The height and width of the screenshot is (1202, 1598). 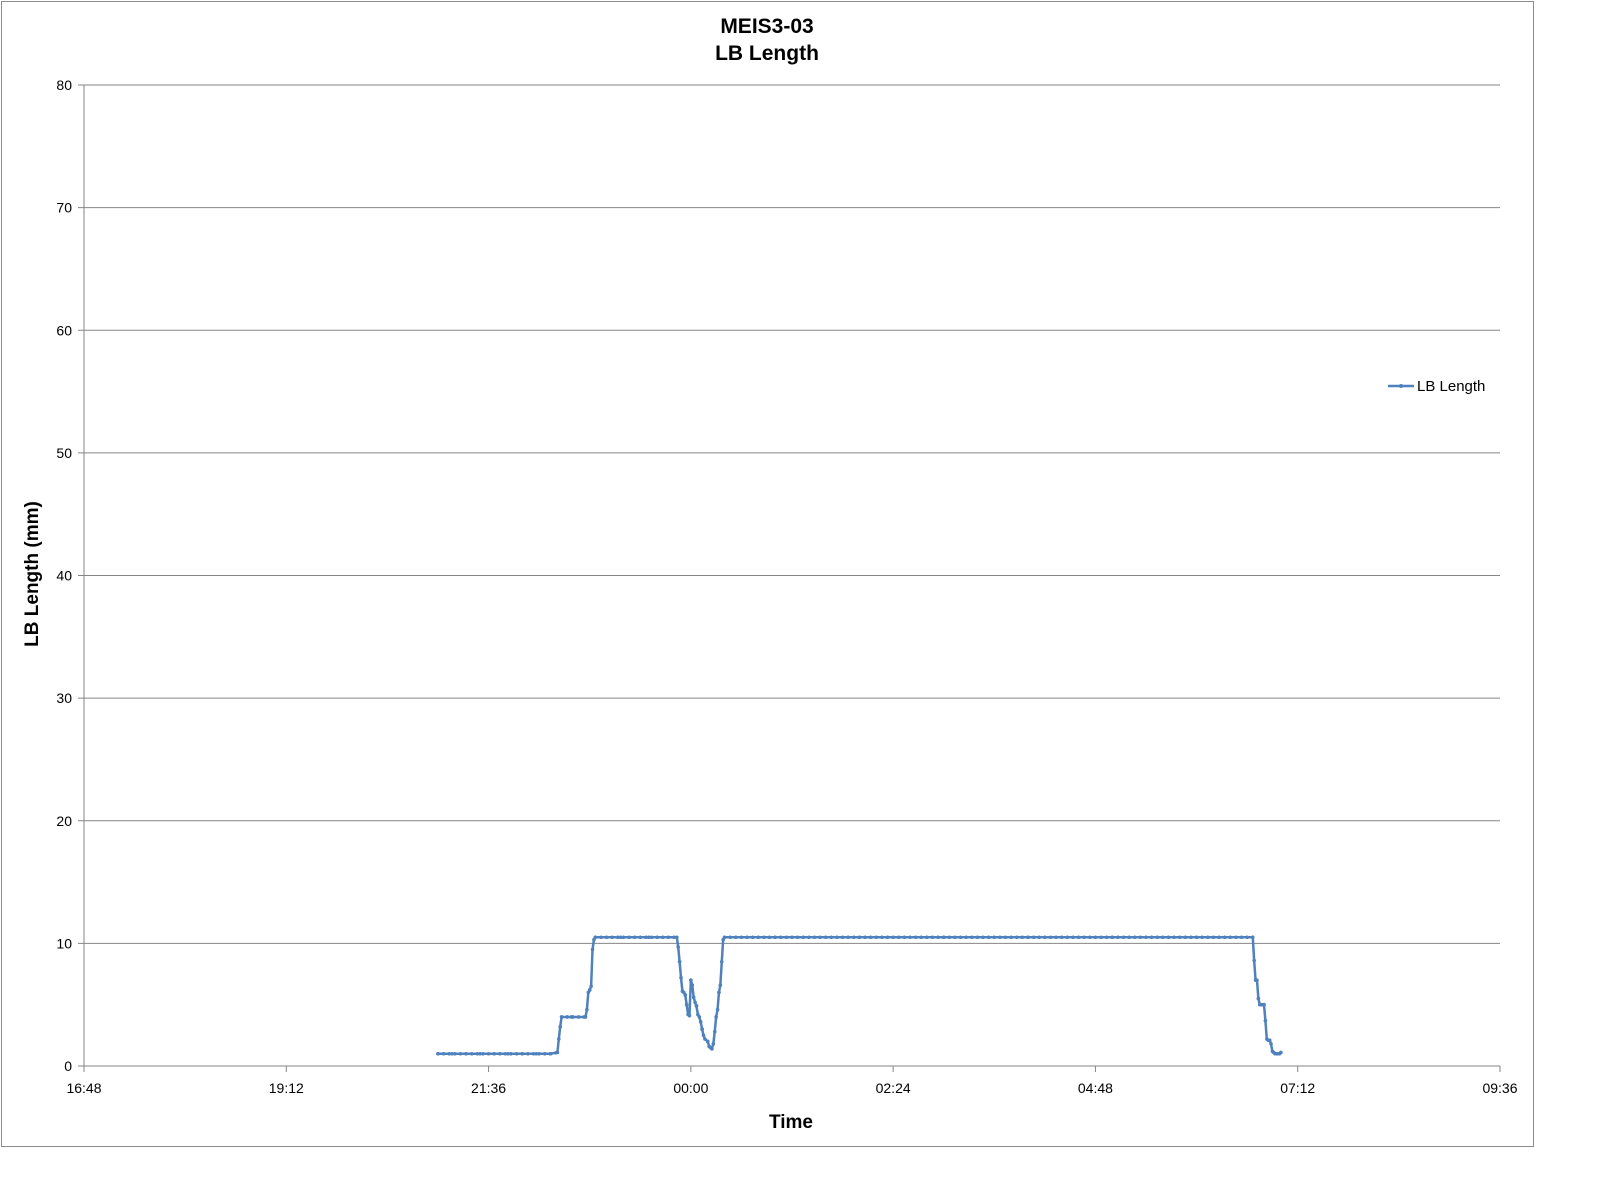 What do you see at coordinates (64, 85) in the screenshot?
I see `y-tick-label: 80` at bounding box center [64, 85].